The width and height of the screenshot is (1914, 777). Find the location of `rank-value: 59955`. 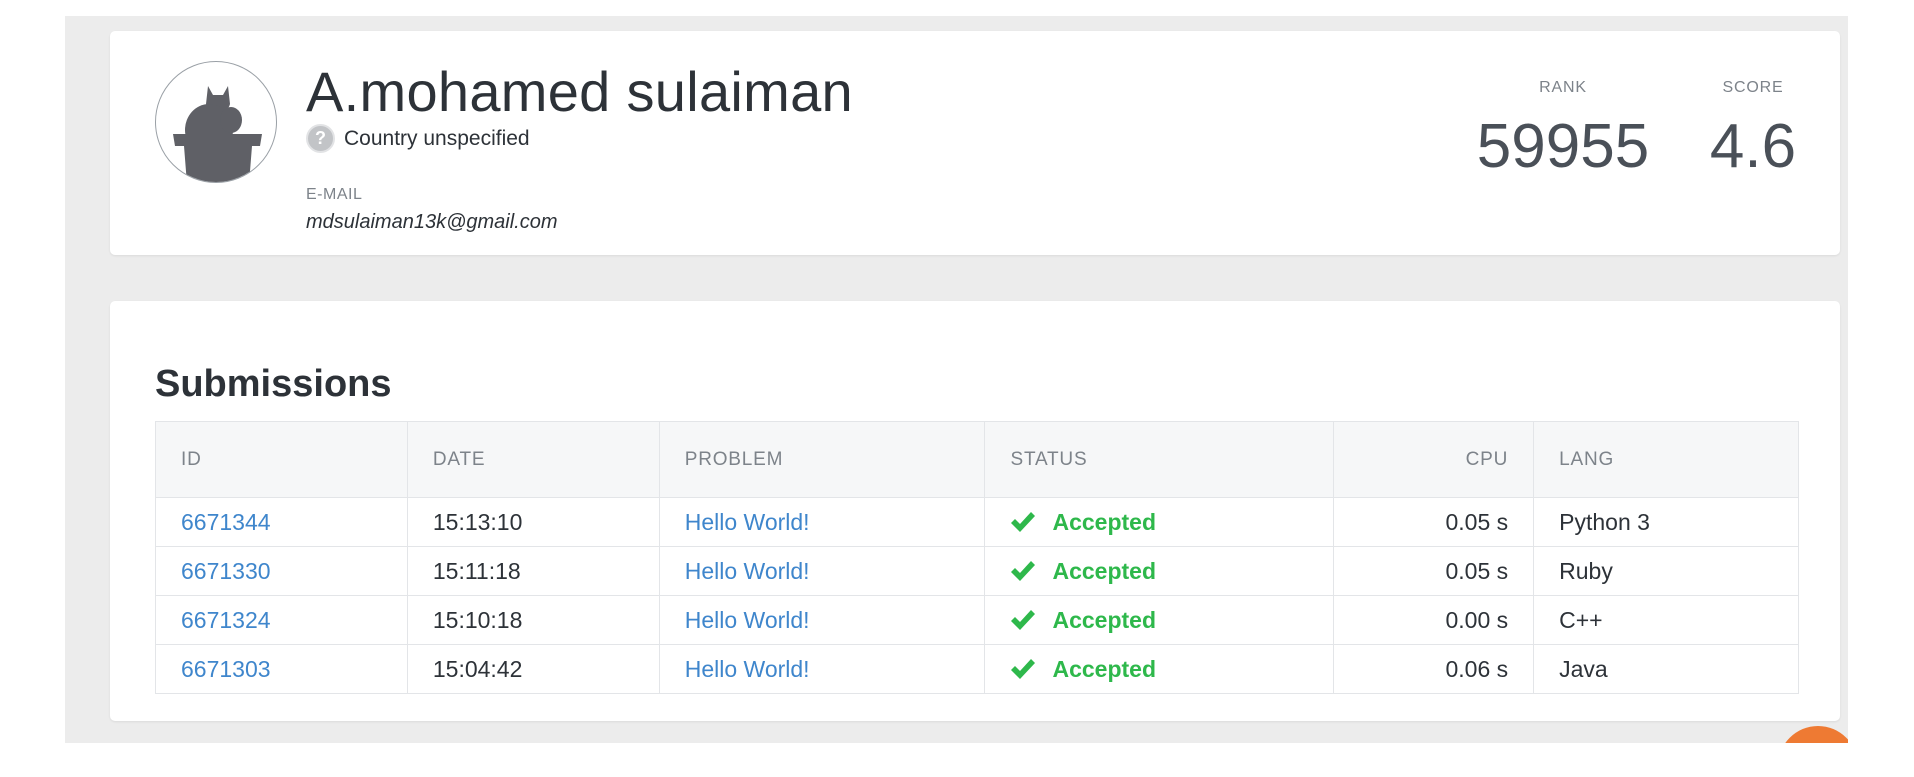

rank-value: 59955 is located at coordinates (1563, 146).